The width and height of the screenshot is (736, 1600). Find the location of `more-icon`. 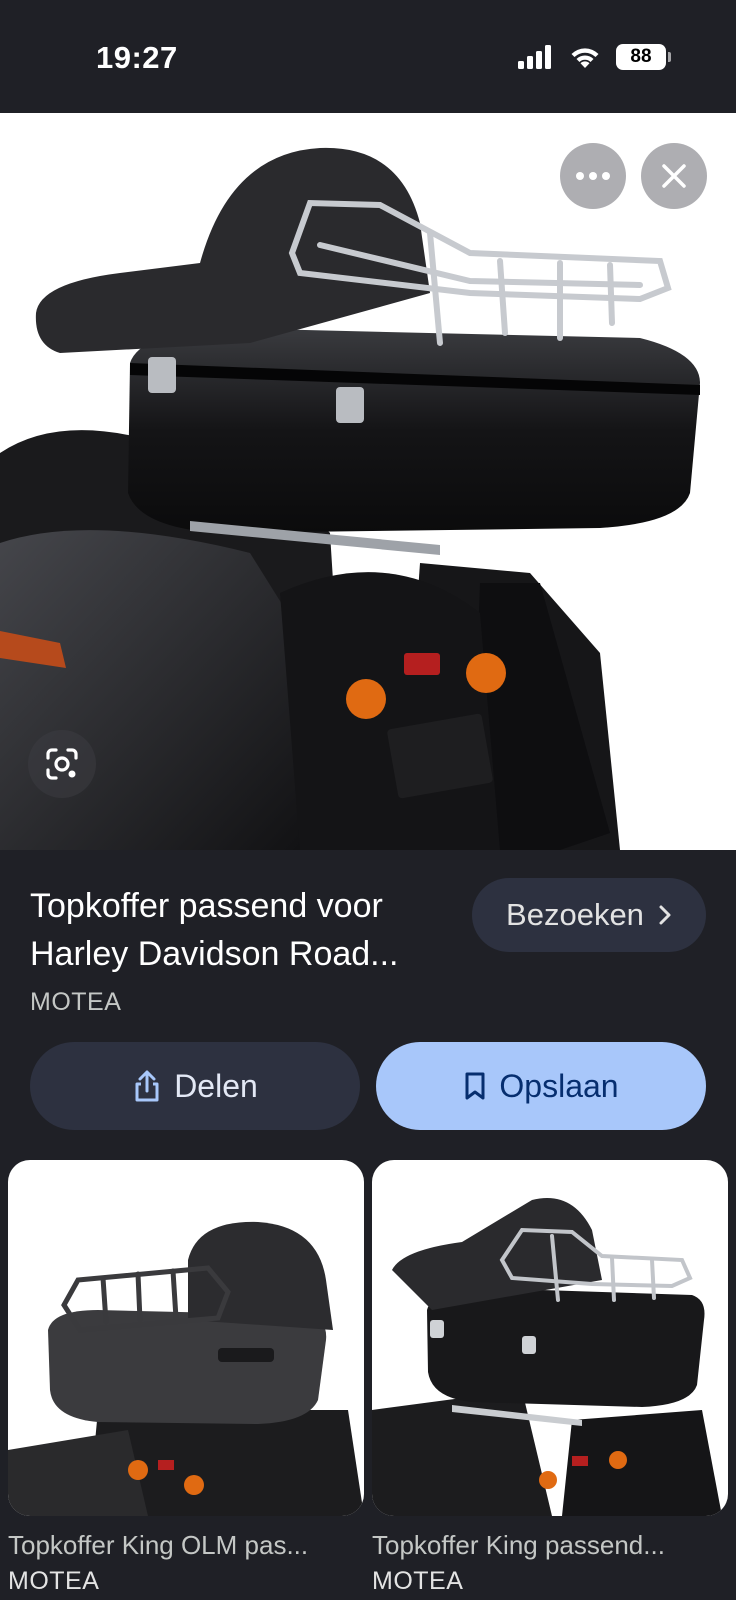

more-icon is located at coordinates (593, 176).